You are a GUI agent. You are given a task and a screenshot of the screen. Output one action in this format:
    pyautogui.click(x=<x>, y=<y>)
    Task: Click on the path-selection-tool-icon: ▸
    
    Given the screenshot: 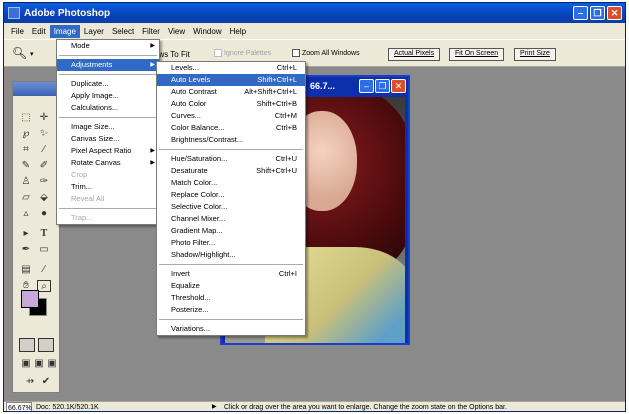 What is the action you would take?
    pyautogui.click(x=26, y=234)
    